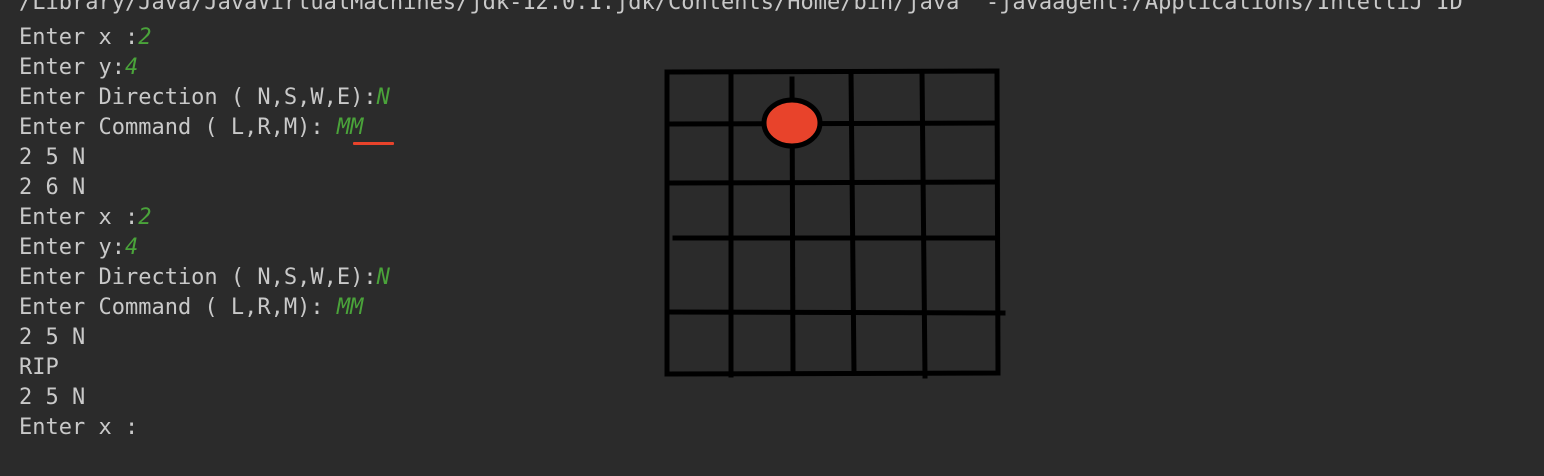  What do you see at coordinates (832, 222) in the screenshot?
I see `grid-border` at bounding box center [832, 222].